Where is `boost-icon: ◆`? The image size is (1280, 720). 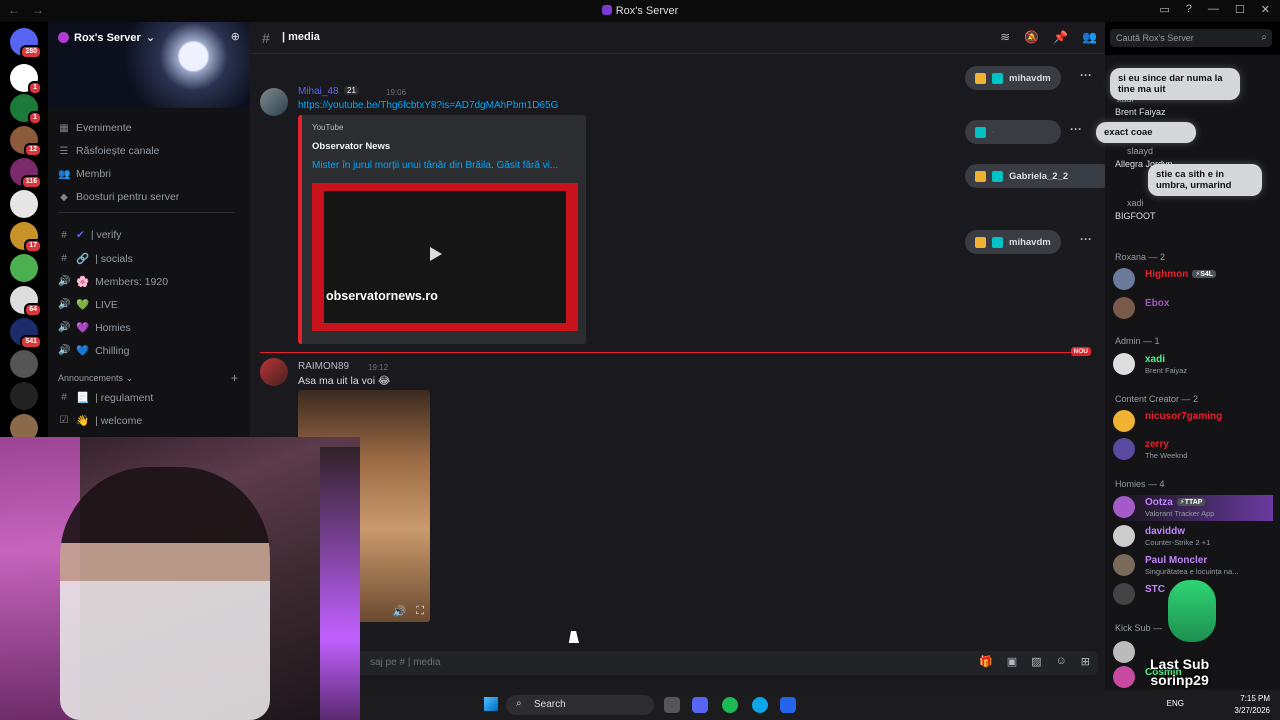 boost-icon: ◆ is located at coordinates (64, 197).